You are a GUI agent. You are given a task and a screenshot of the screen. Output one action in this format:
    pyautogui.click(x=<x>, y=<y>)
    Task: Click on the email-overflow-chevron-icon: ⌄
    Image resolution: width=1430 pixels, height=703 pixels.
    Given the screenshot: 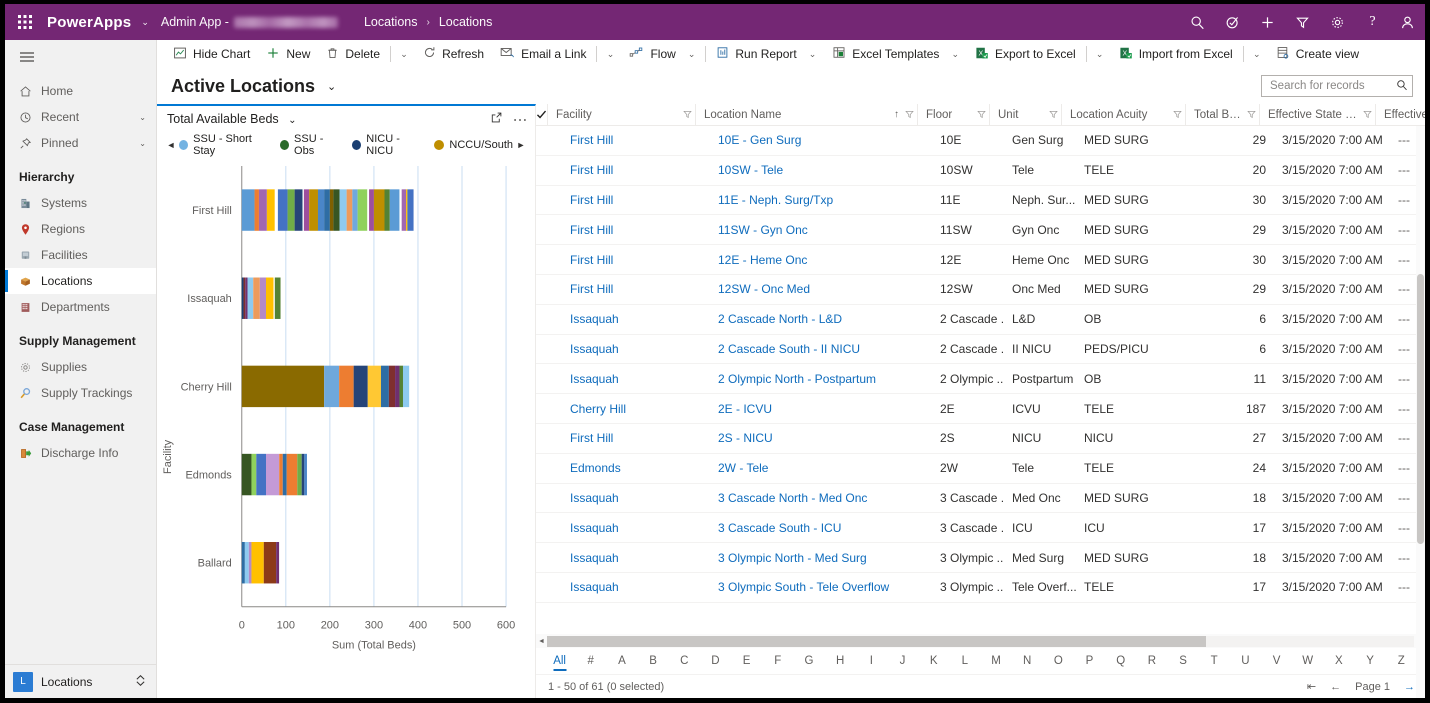 What is the action you would take?
    pyautogui.click(x=610, y=54)
    